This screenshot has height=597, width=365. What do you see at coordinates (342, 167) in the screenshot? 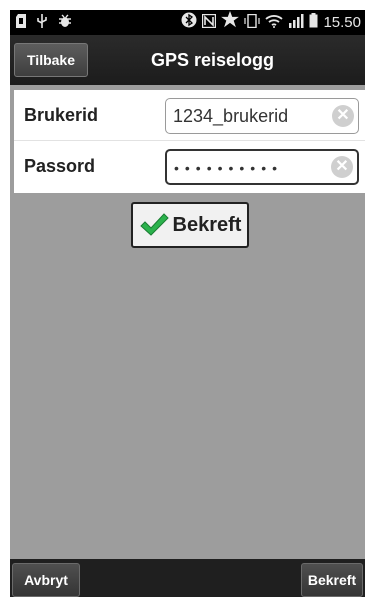
I see `clear-password-icon: ✕` at bounding box center [342, 167].